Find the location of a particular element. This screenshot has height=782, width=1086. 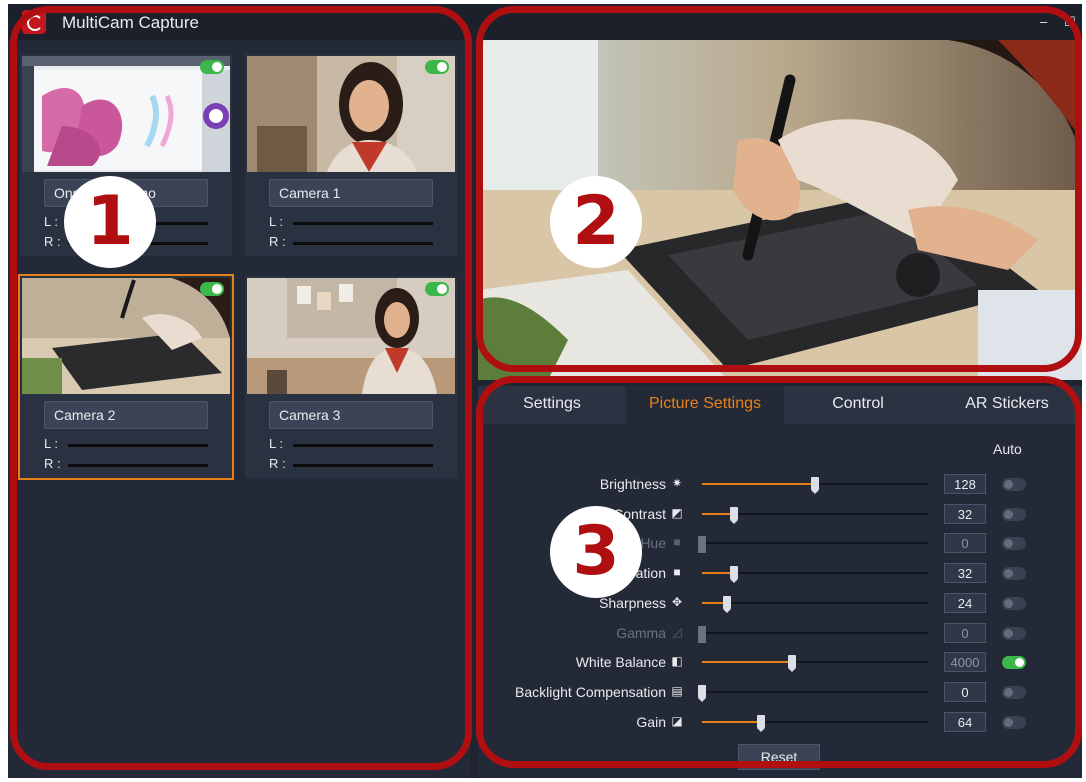

callout-badge-3: 3 is located at coordinates (596, 552).